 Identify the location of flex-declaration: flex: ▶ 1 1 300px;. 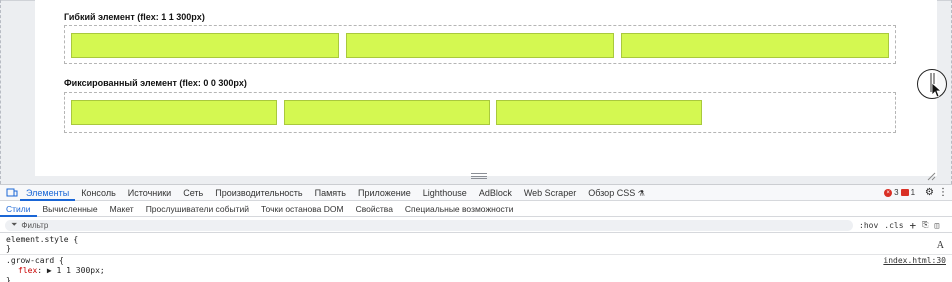
(61, 270).